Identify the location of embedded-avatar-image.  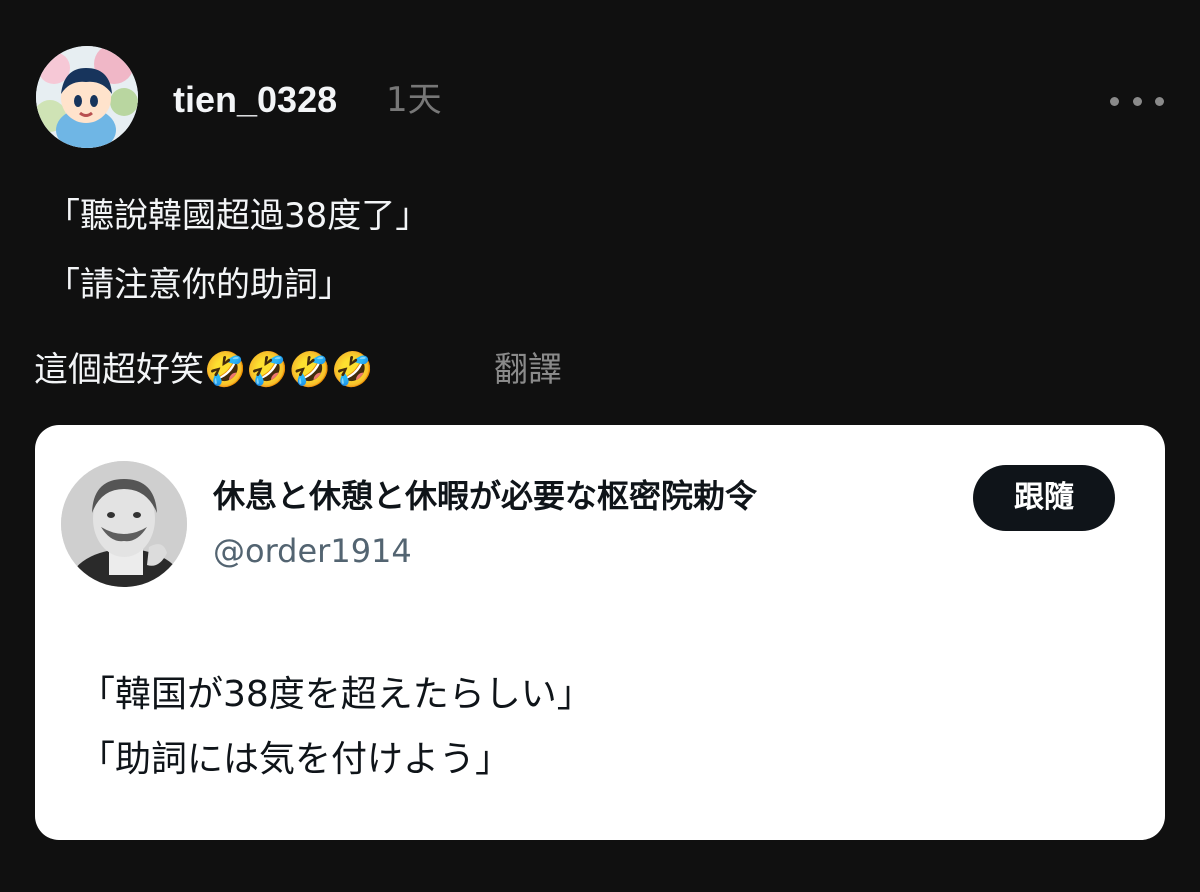
(124, 524).